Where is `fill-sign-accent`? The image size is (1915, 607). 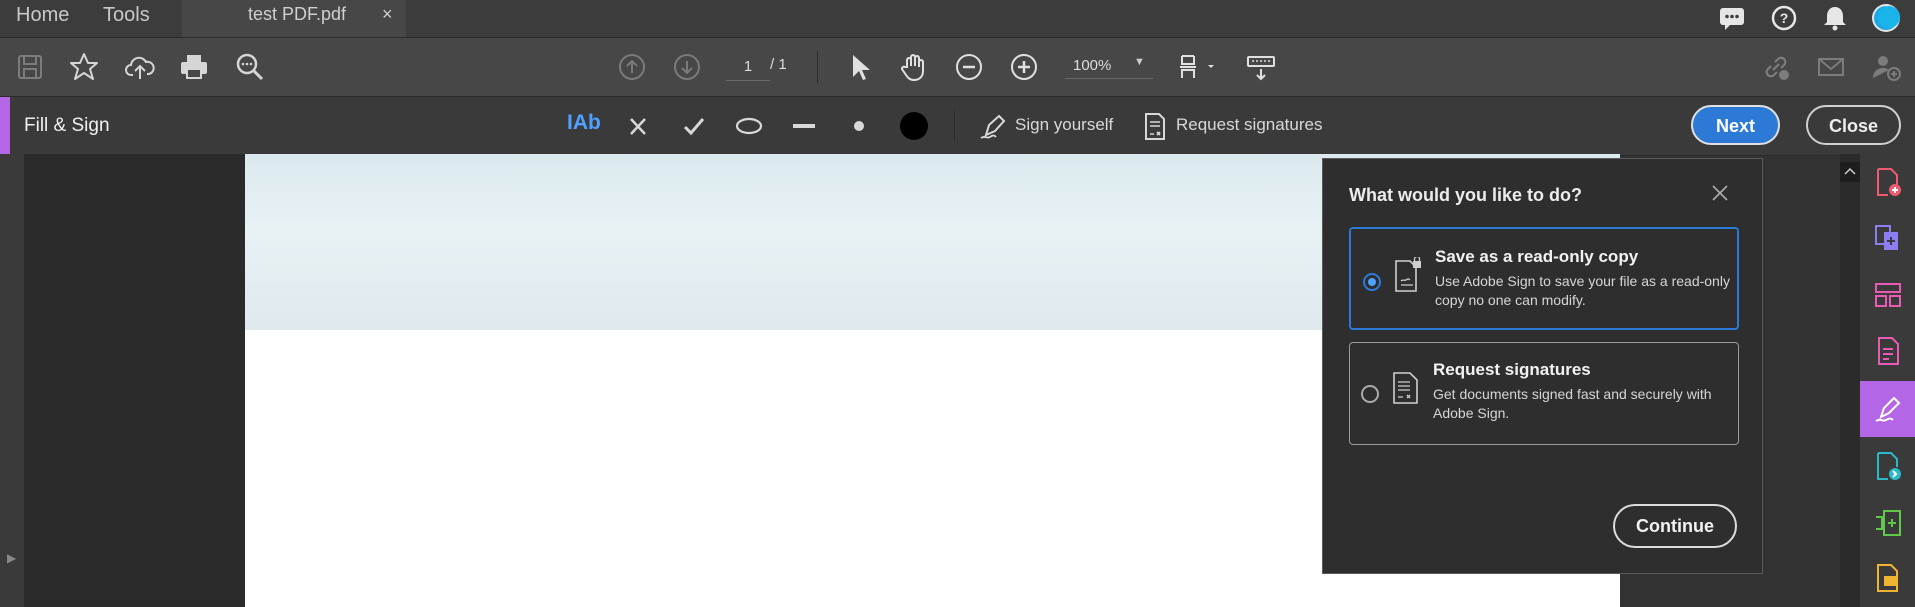
fill-sign-accent is located at coordinates (5, 126).